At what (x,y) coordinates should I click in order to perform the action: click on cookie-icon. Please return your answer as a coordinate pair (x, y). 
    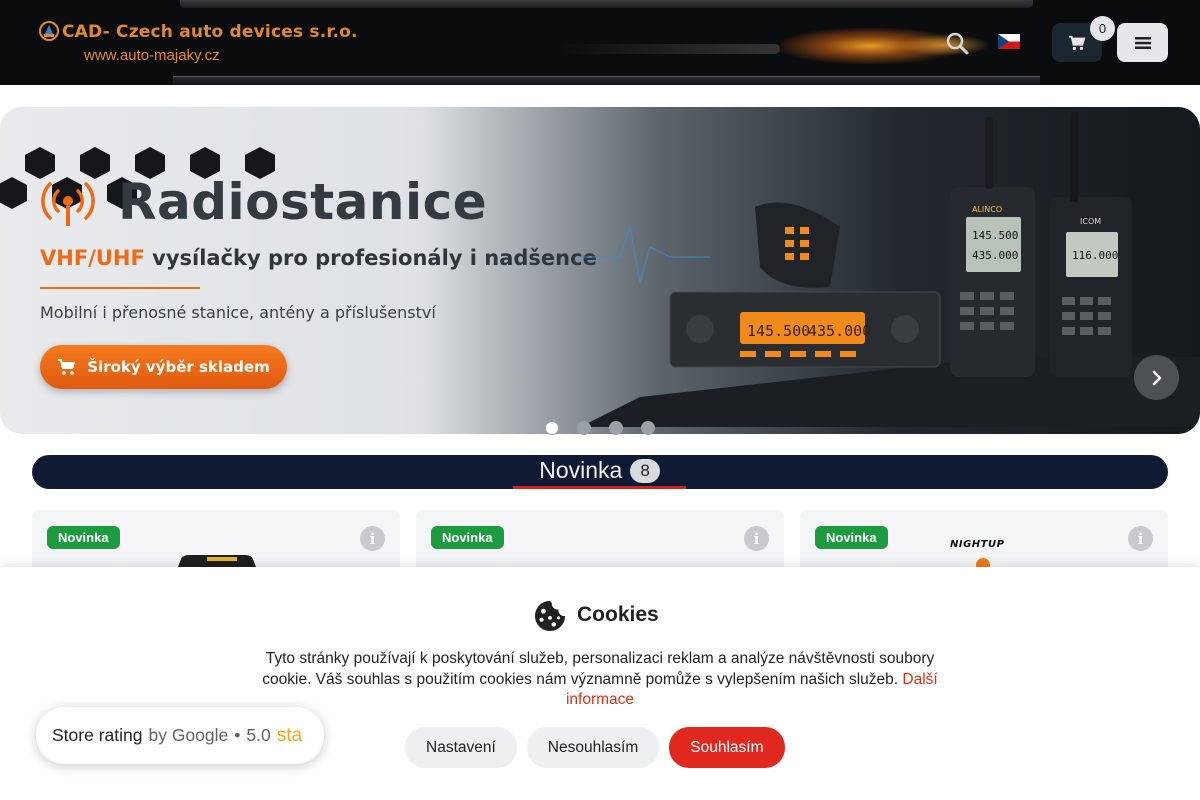
    Looking at the image, I should click on (550, 615).